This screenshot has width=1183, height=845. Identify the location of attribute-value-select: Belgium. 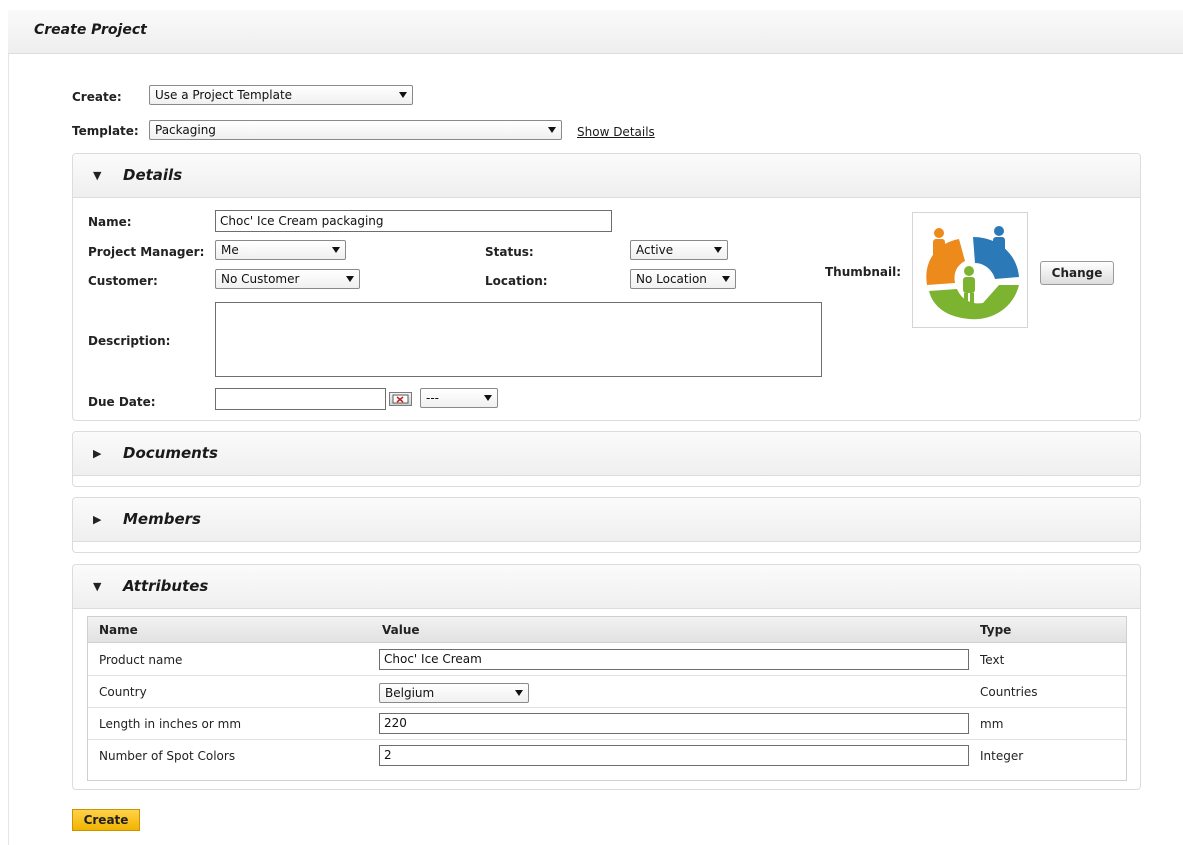
(454, 693).